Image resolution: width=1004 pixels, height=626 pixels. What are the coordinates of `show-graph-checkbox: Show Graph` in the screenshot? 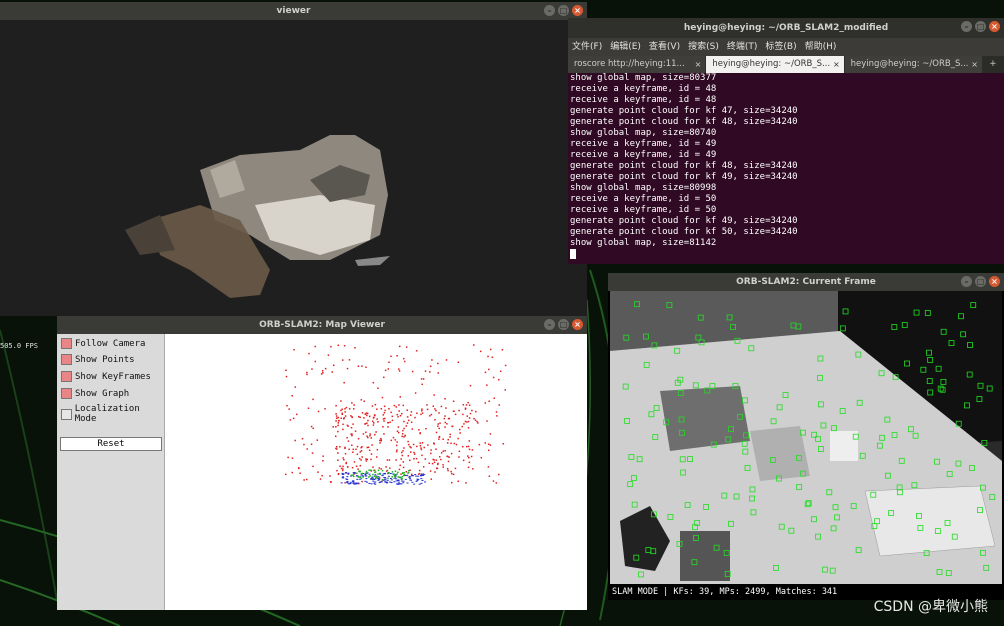 It's located at (95, 393).